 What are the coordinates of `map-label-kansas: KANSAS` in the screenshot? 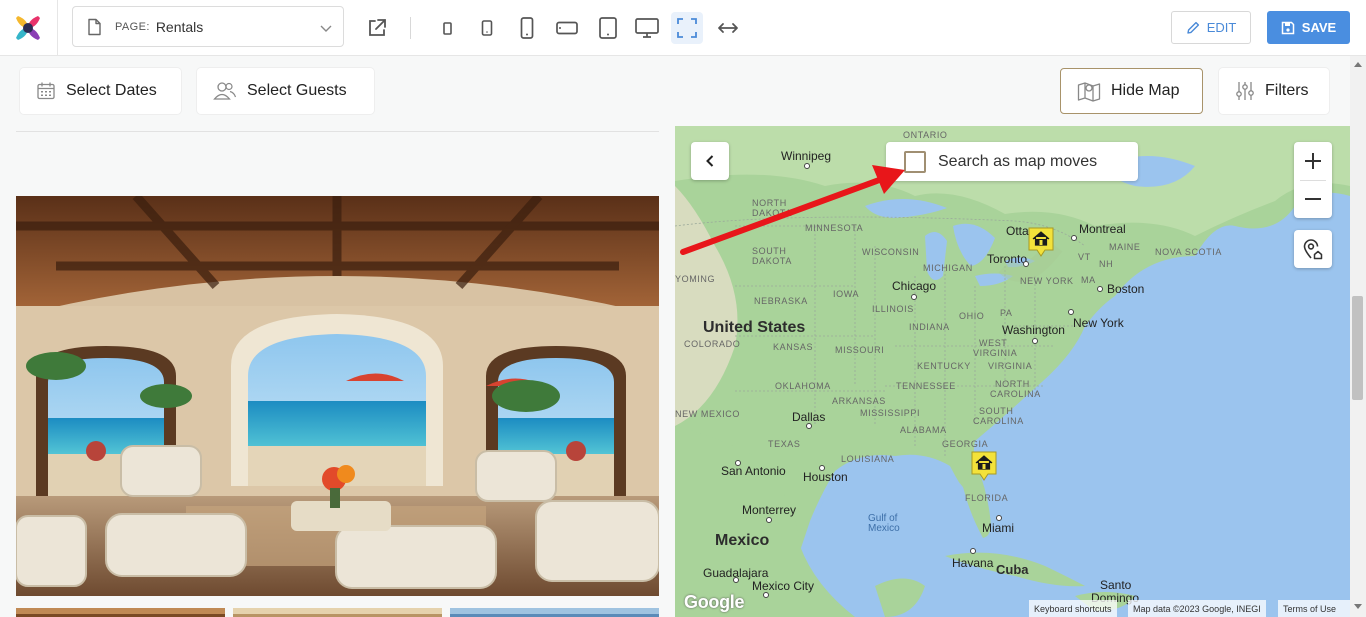 It's located at (793, 347).